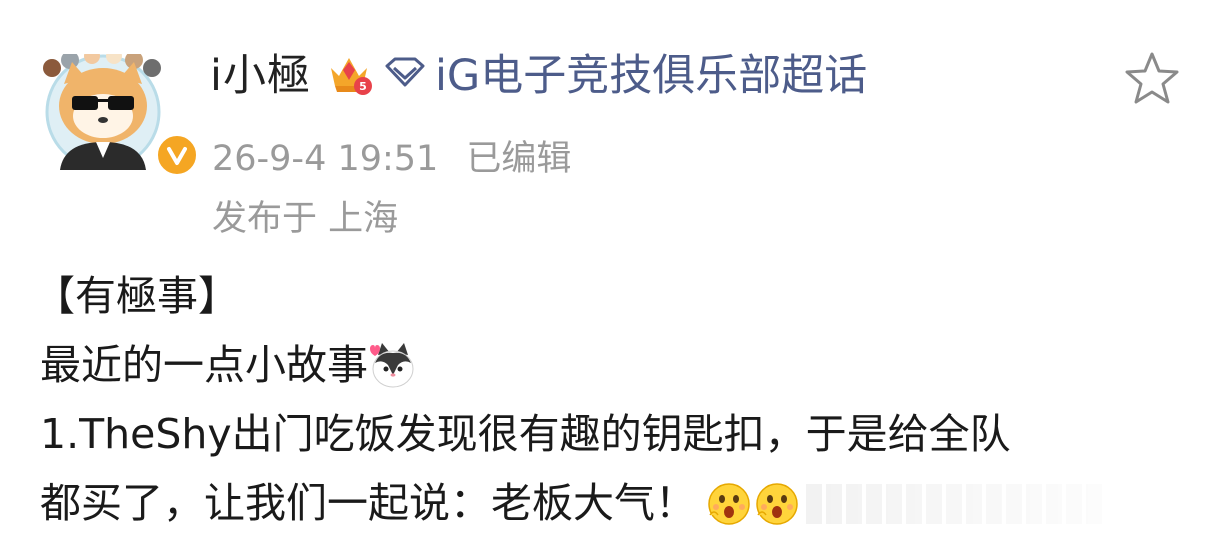  I want to click on post-line-4: 都买了，让我们一起说：老板大气！, so click(620, 503).